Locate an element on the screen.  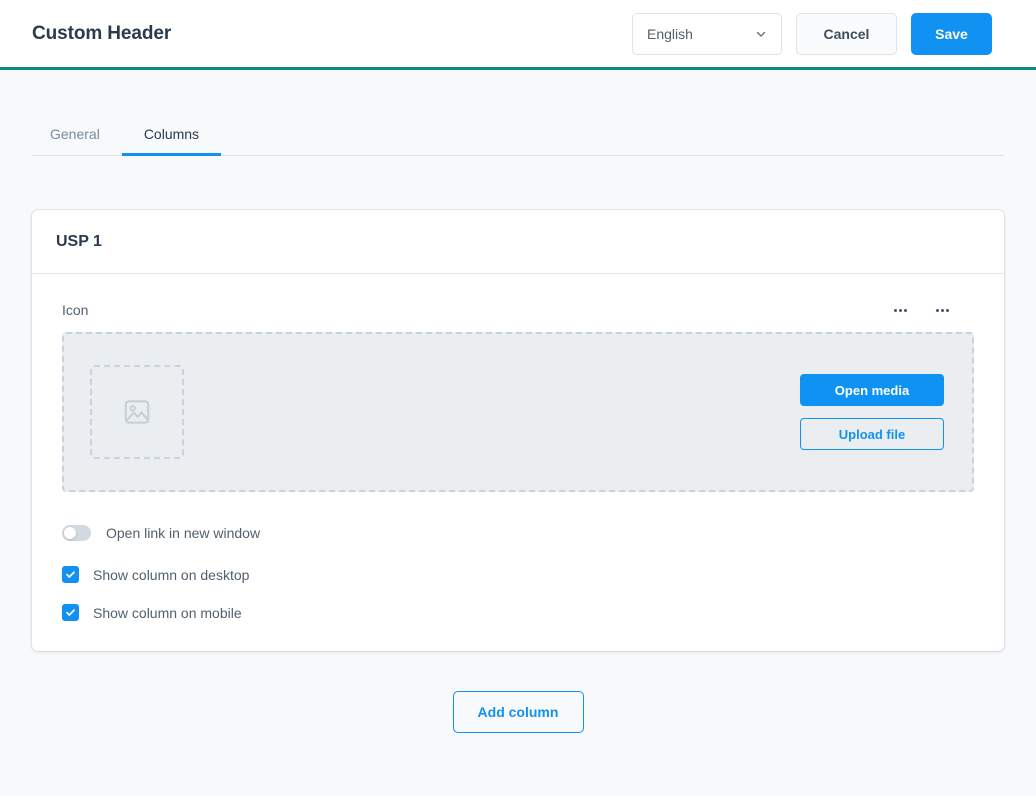
cancel-button: Cancel is located at coordinates (846, 33).